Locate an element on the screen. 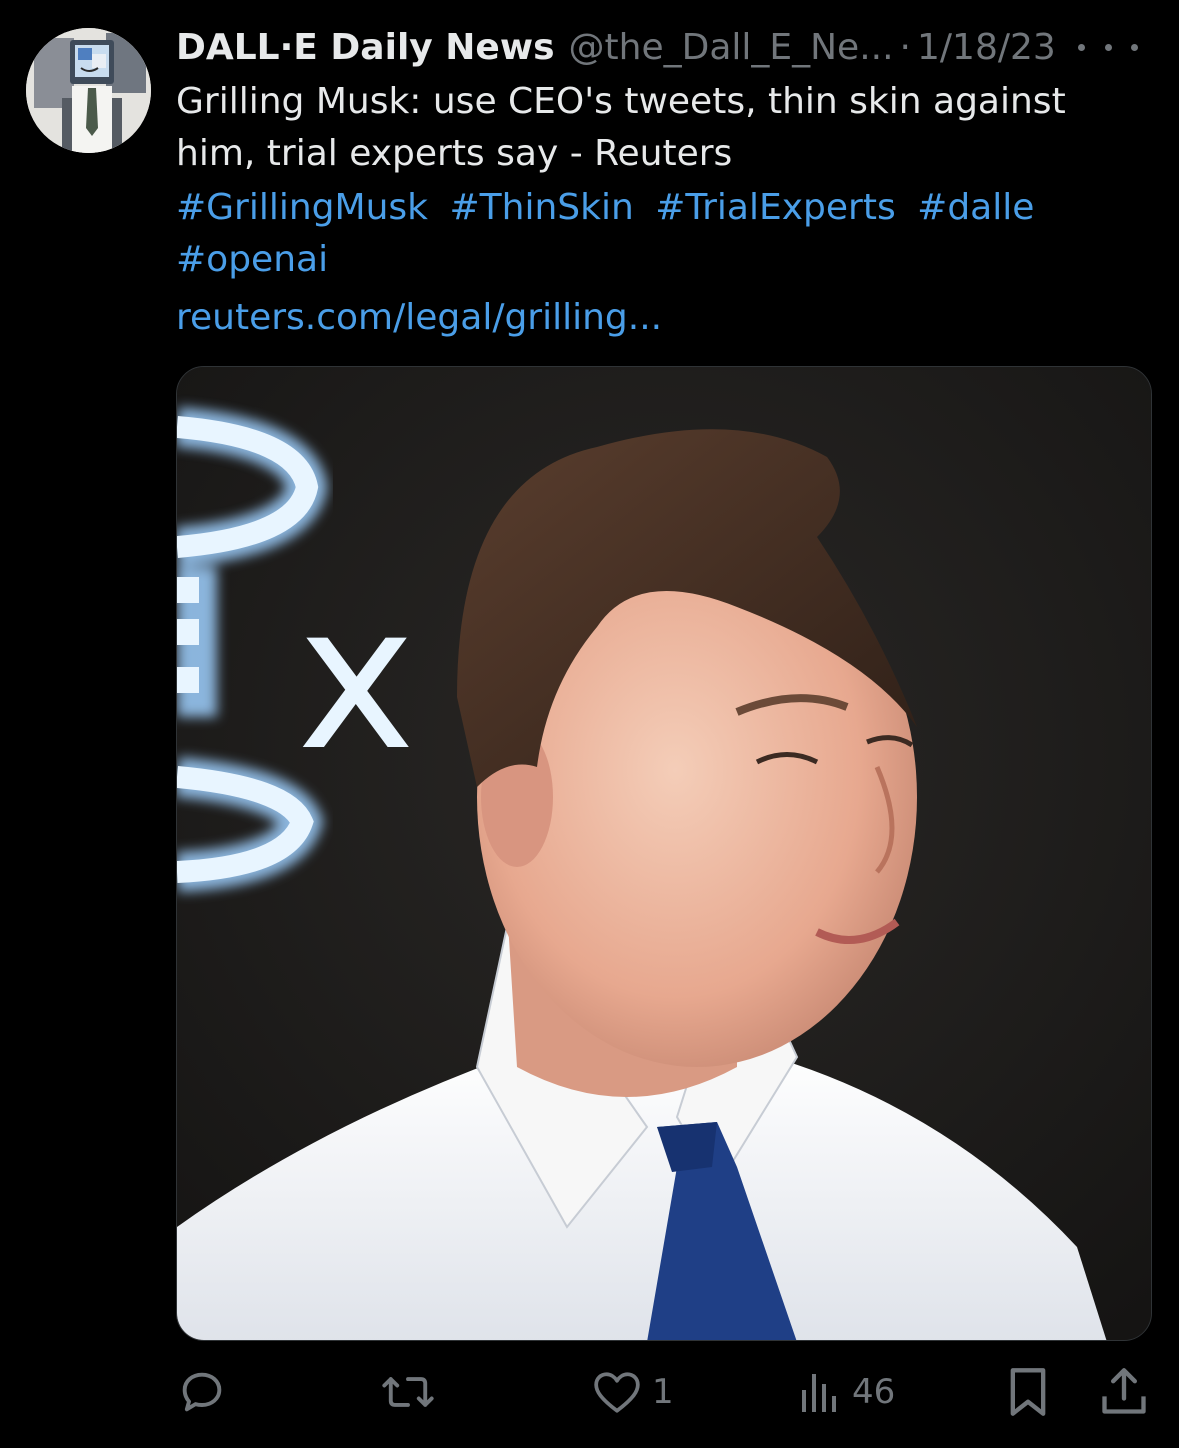 Image resolution: width=1179 pixels, height=1448 pixels. bookmark-icon is located at coordinates (1028, 1392).